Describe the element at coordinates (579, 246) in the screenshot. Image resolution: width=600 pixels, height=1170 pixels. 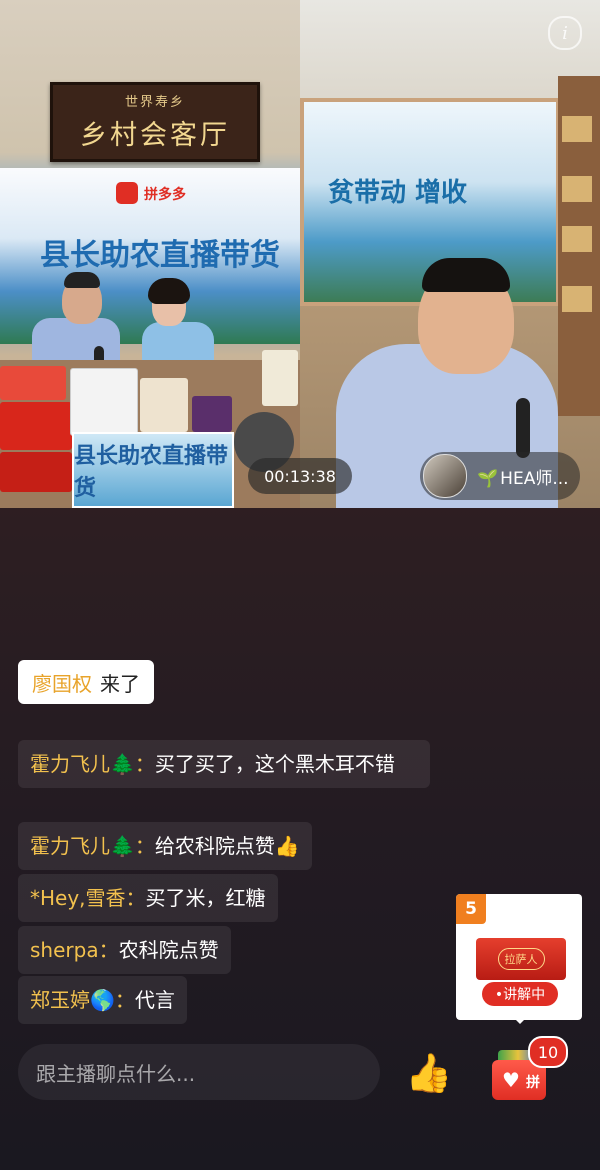
I see `bookshelf` at that location.